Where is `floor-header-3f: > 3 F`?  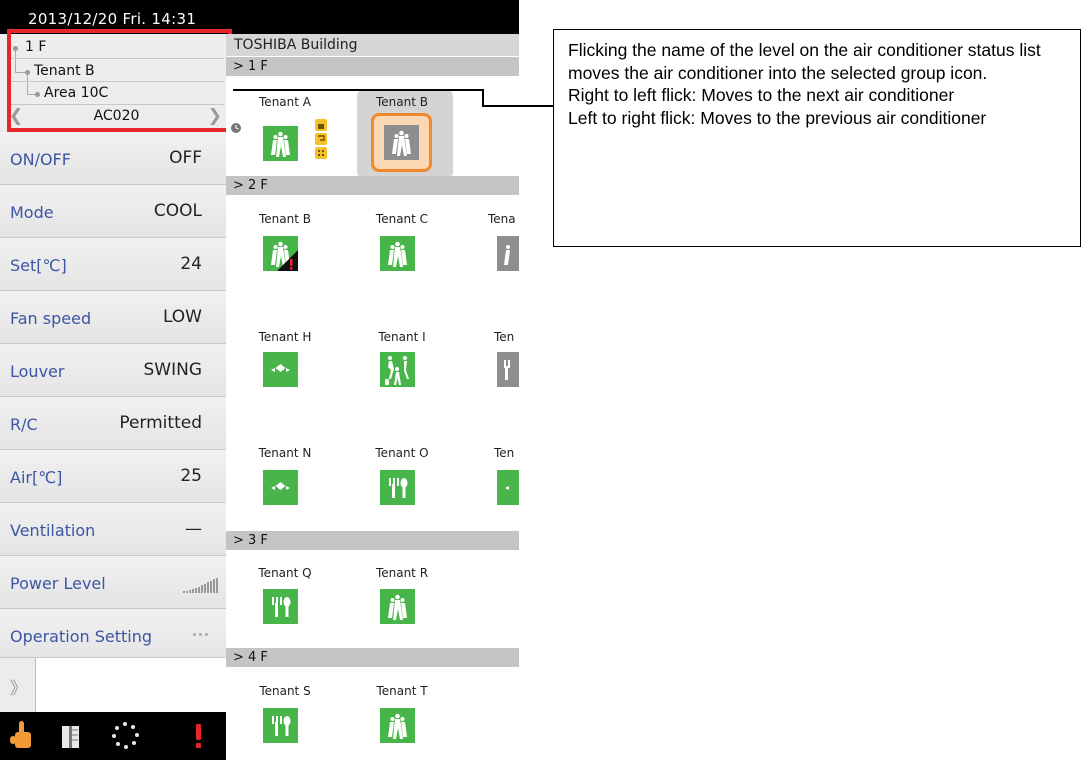
floor-header-3f: > 3 F is located at coordinates (372, 540).